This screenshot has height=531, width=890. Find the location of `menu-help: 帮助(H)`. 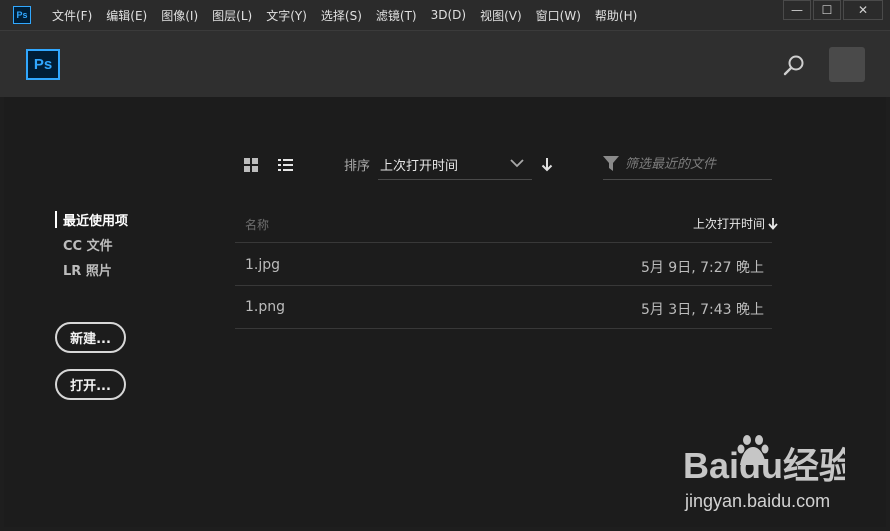

menu-help: 帮助(H) is located at coordinates (616, 15).